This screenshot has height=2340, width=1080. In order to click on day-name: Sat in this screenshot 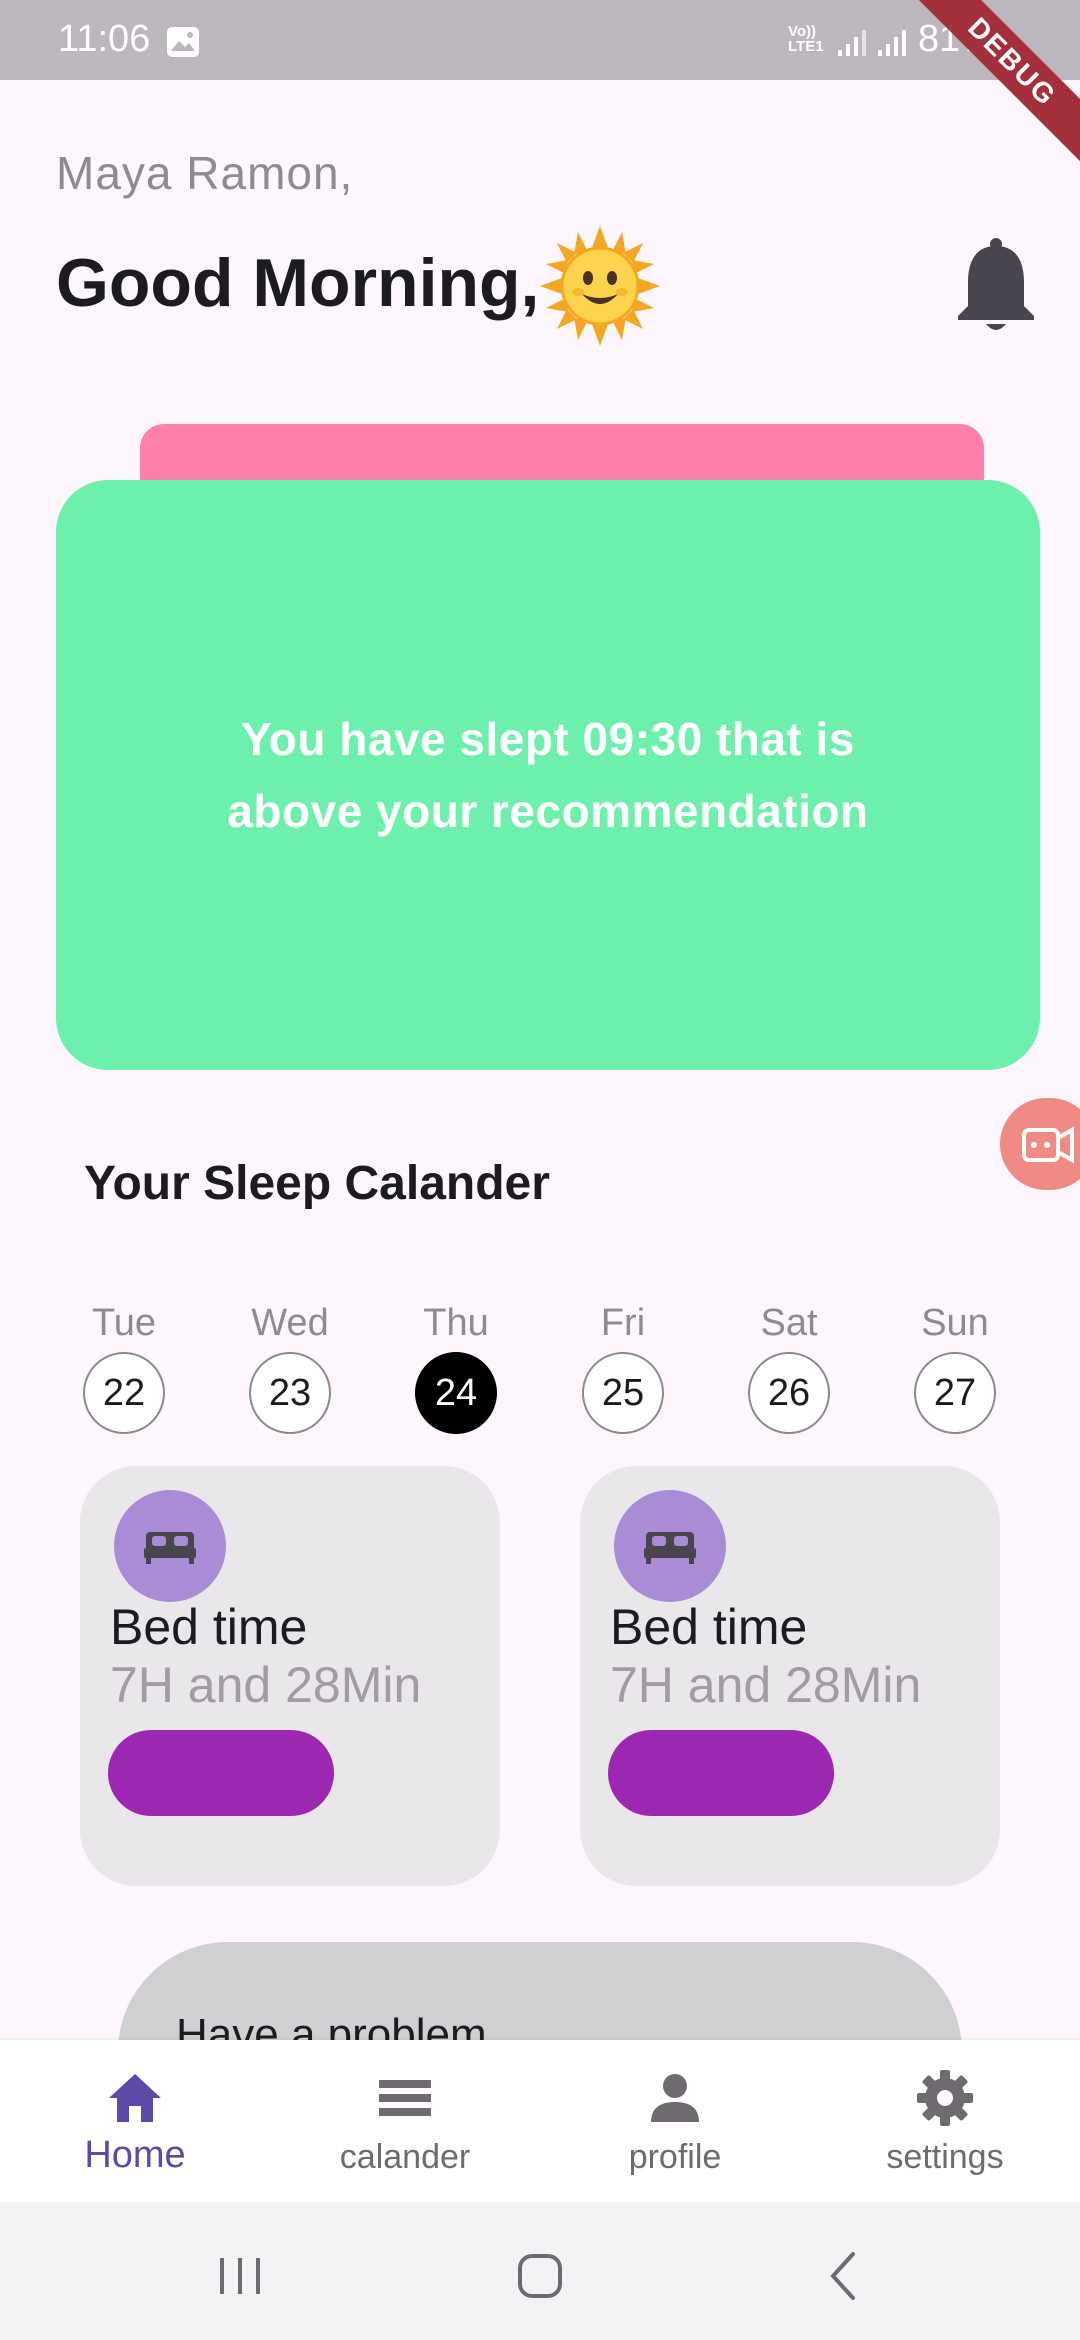, I will do `click(789, 1323)`.